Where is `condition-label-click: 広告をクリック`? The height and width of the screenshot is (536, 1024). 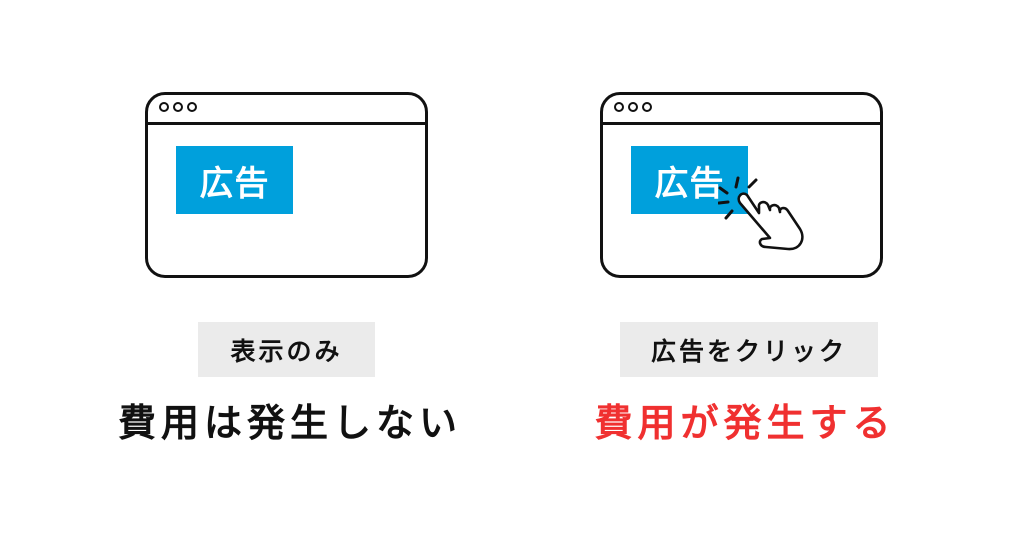
condition-label-click: 広告をクリック is located at coordinates (749, 349).